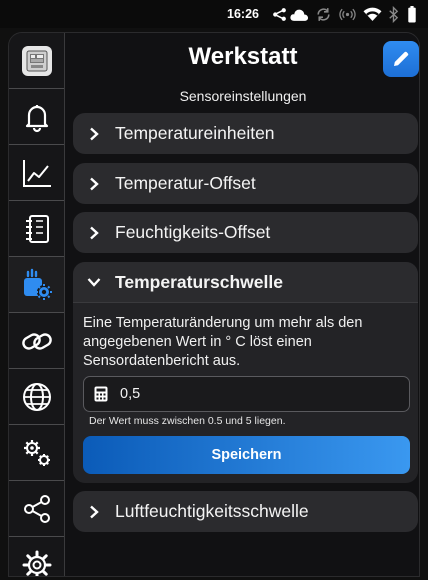 The image size is (428, 580). I want to click on sidebar-item-sensor-settings, so click(37, 285).